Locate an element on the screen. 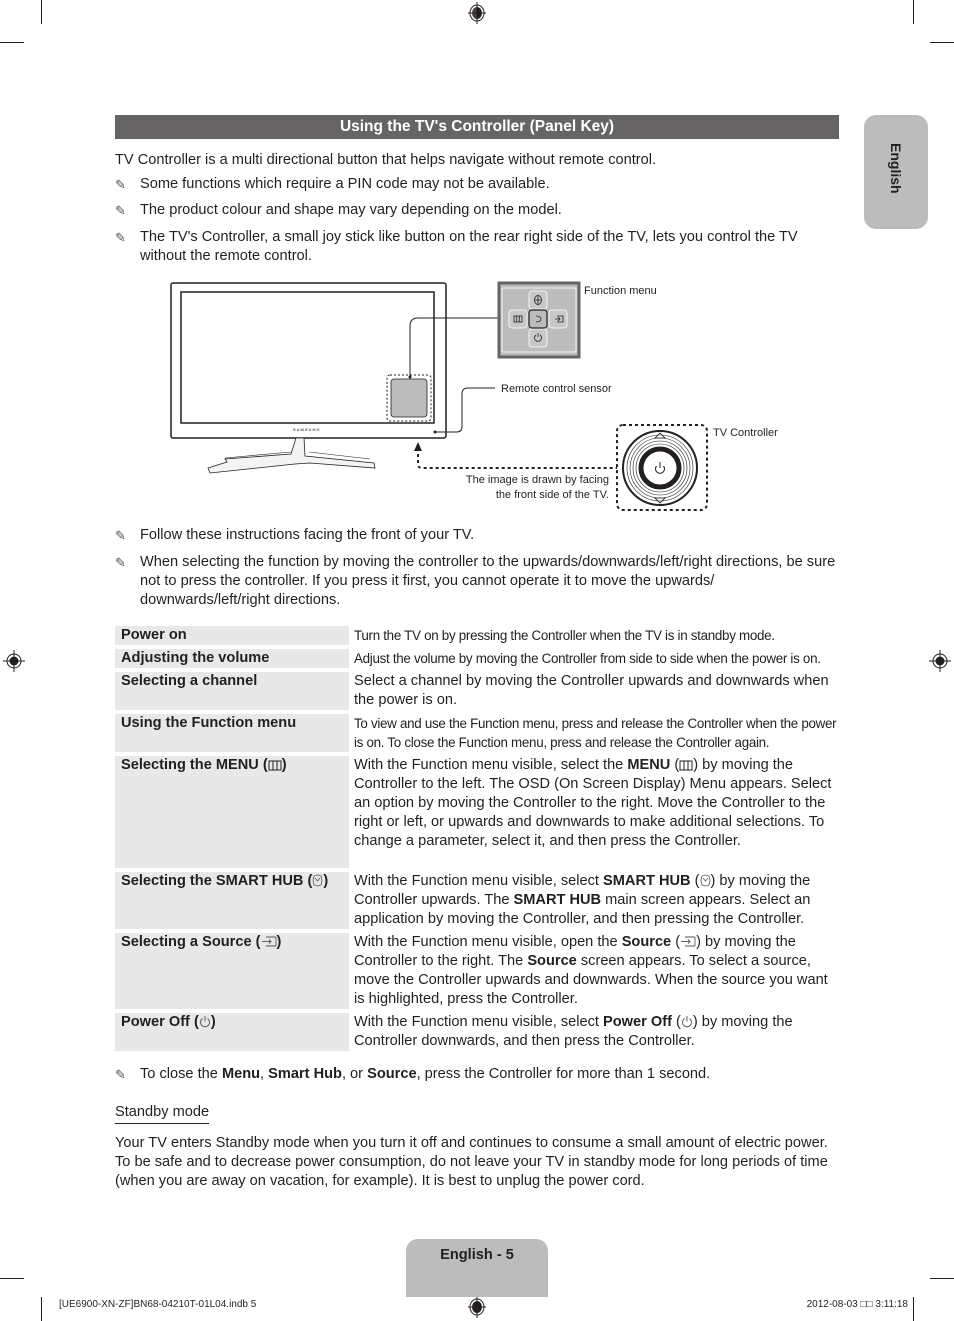  tv-controller-label: TV Controller is located at coordinates (745, 433).